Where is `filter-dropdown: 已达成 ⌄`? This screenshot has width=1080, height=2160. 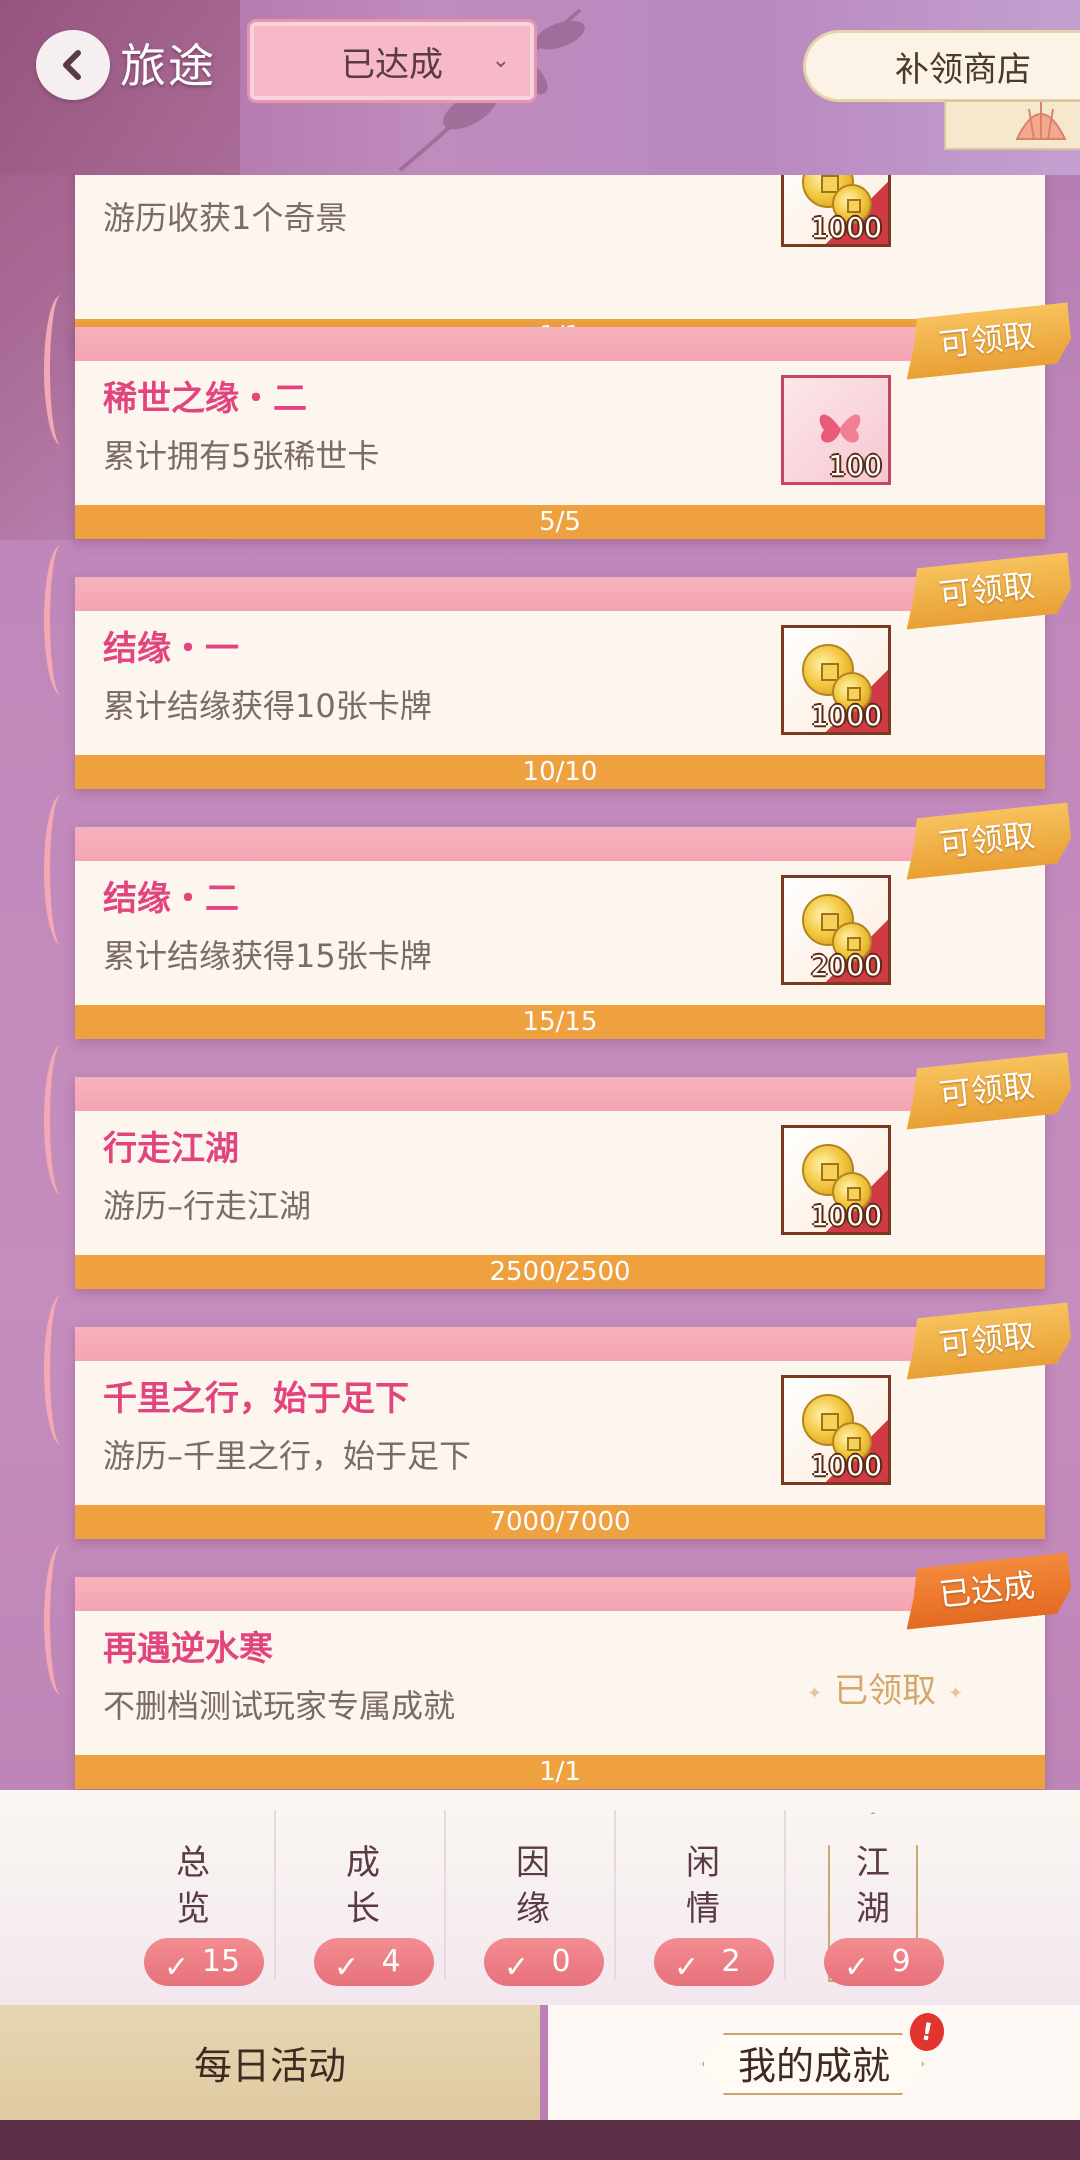
filter-dropdown: 已达成 ⌄ is located at coordinates (392, 61).